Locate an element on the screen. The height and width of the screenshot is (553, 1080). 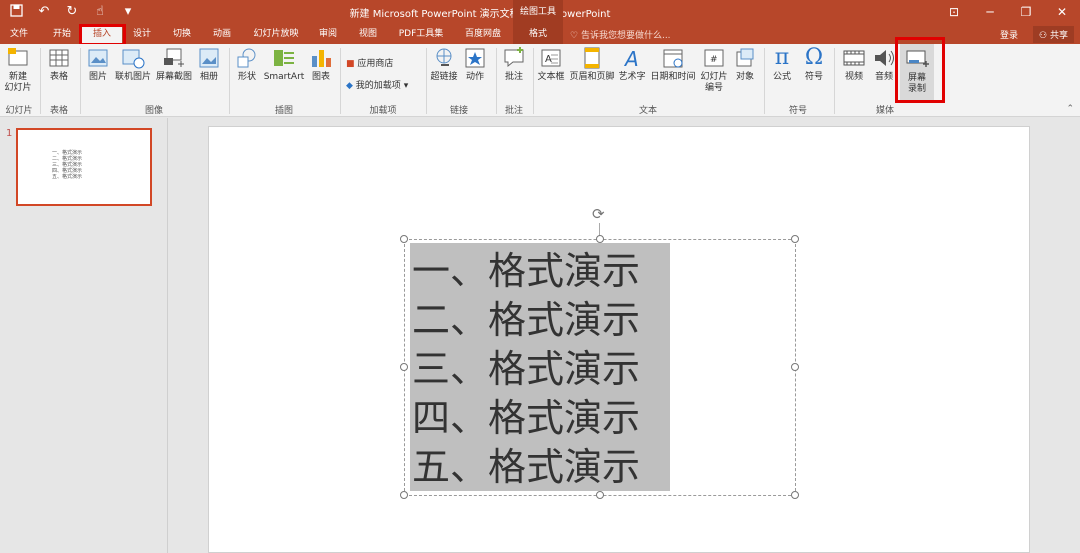
slide-number-button: # 幻灯片 编号 is located at coordinates (714, 70).